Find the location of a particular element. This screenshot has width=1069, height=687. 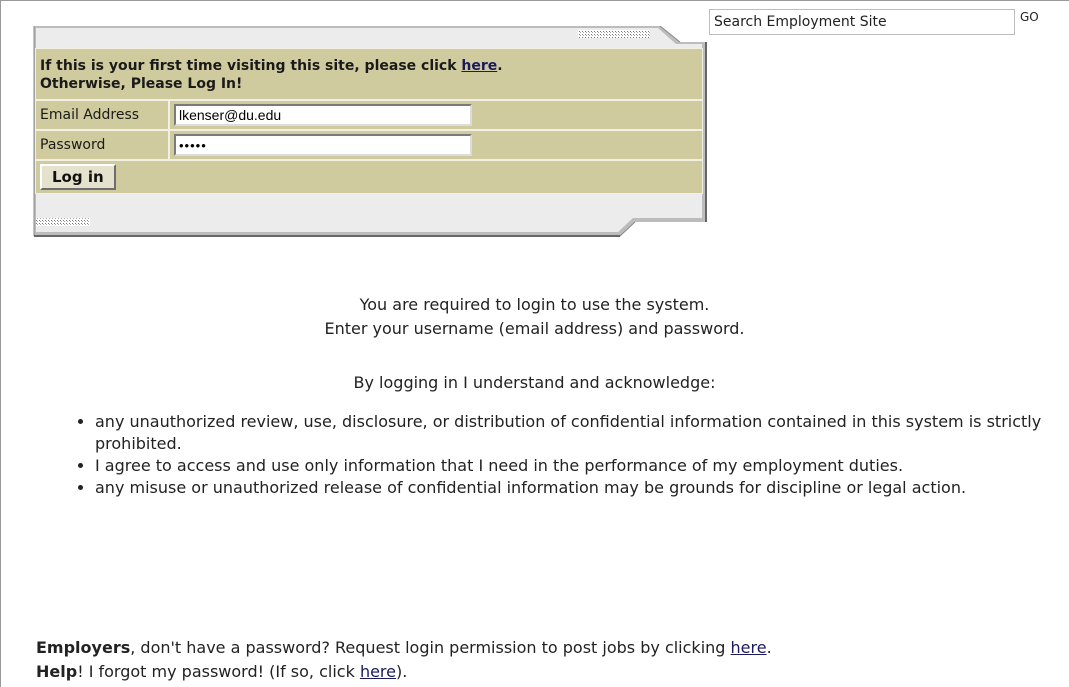

login-button-cell: Log in is located at coordinates (369, 177).